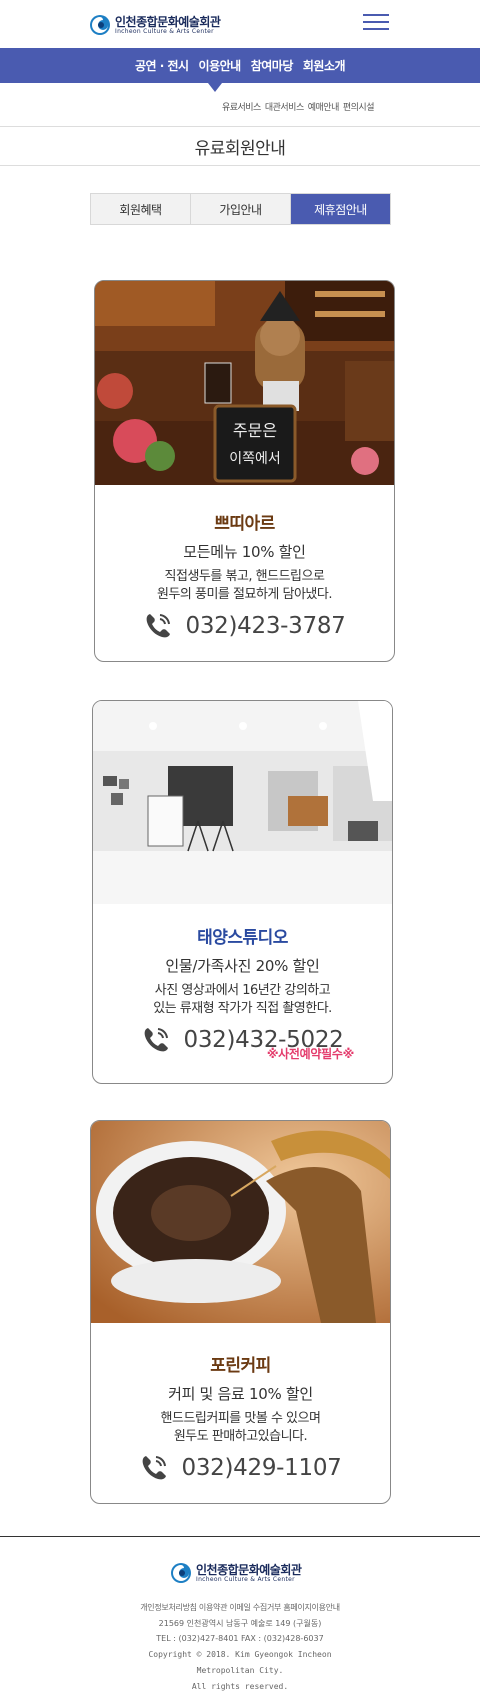  Describe the element at coordinates (255, 459) in the screenshot. I see `photo-sign-line-2: 이쪽에서` at that location.